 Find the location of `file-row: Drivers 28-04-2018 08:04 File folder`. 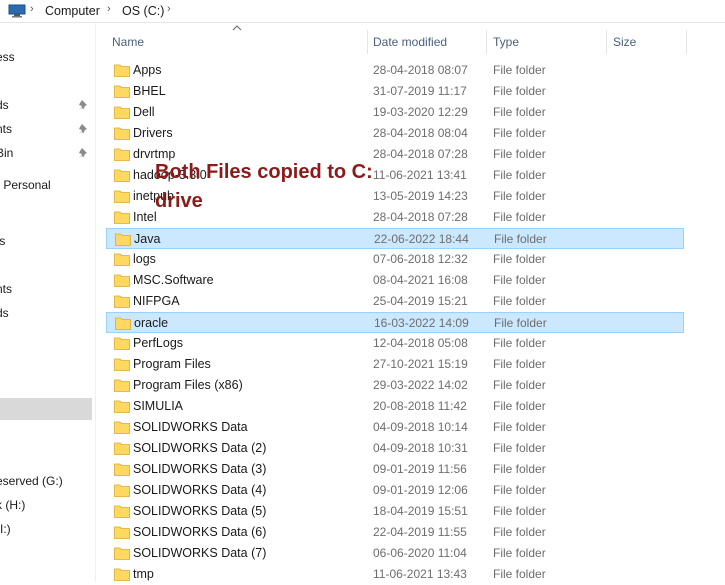

file-row: Drivers 28-04-2018 08:04 File folder is located at coordinates (395, 133).